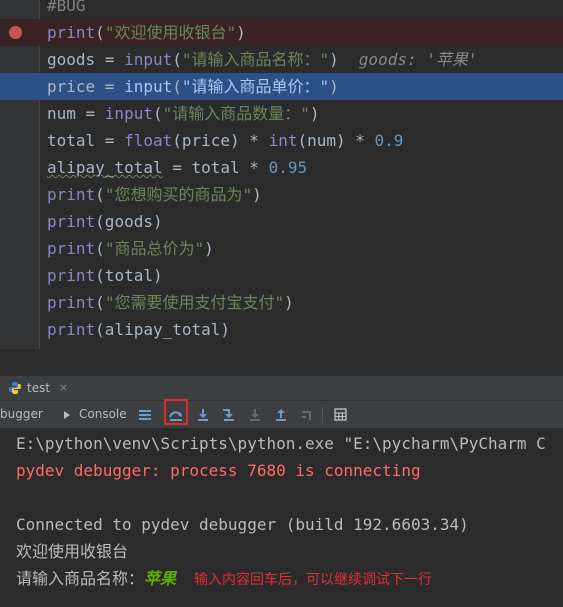 The width and height of the screenshot is (563, 607). I want to click on code-text: total = float(price) * int(num) * 0.9, so click(225, 140).